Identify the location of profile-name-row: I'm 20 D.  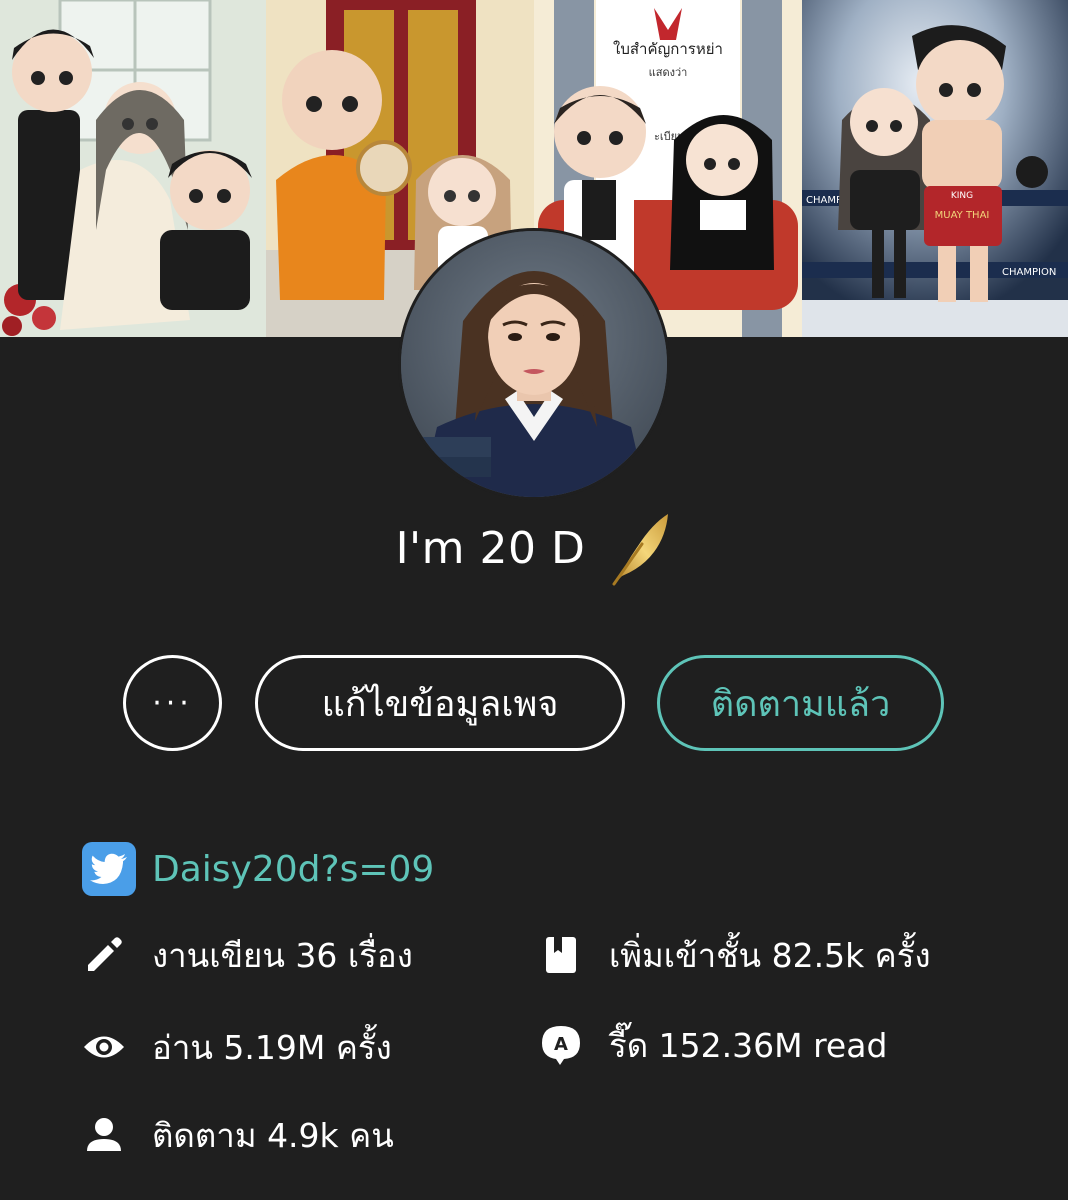
(534, 548).